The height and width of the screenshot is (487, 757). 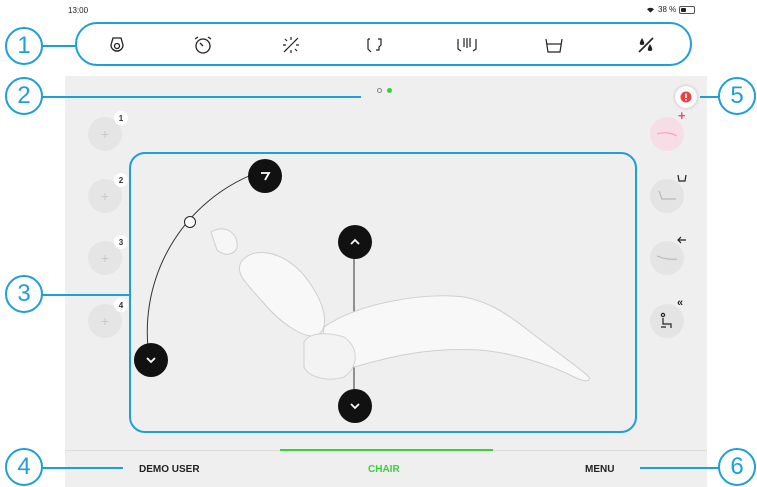 I want to click on tab-demo-user: DEMO USER, so click(x=169, y=469).